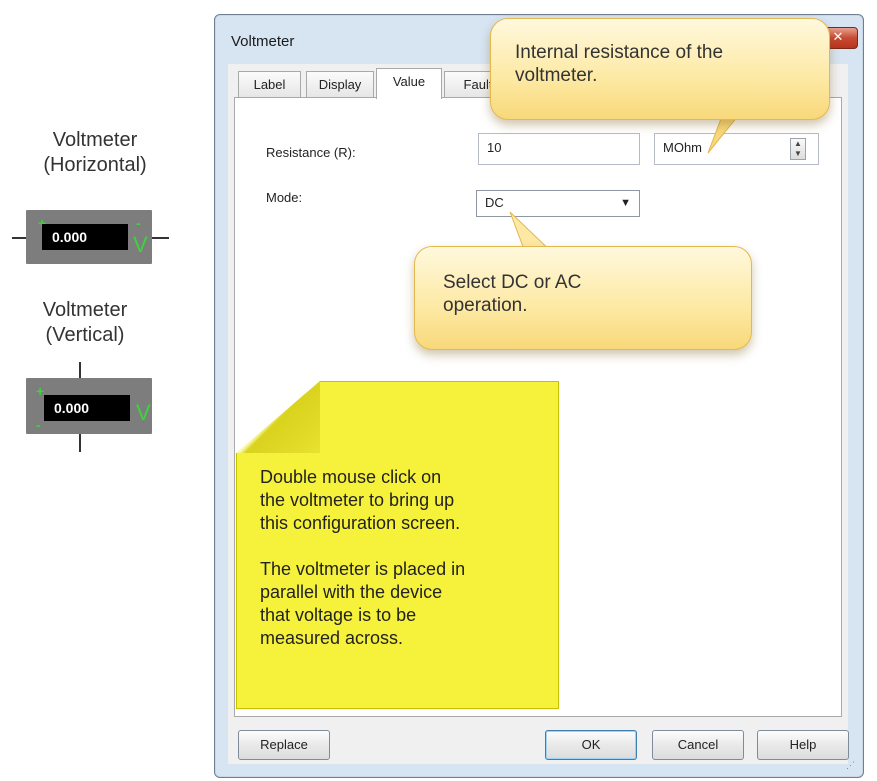 Image resolution: width=877 pixels, height=781 pixels. I want to click on vertical-bottom-lead, so click(80, 443).